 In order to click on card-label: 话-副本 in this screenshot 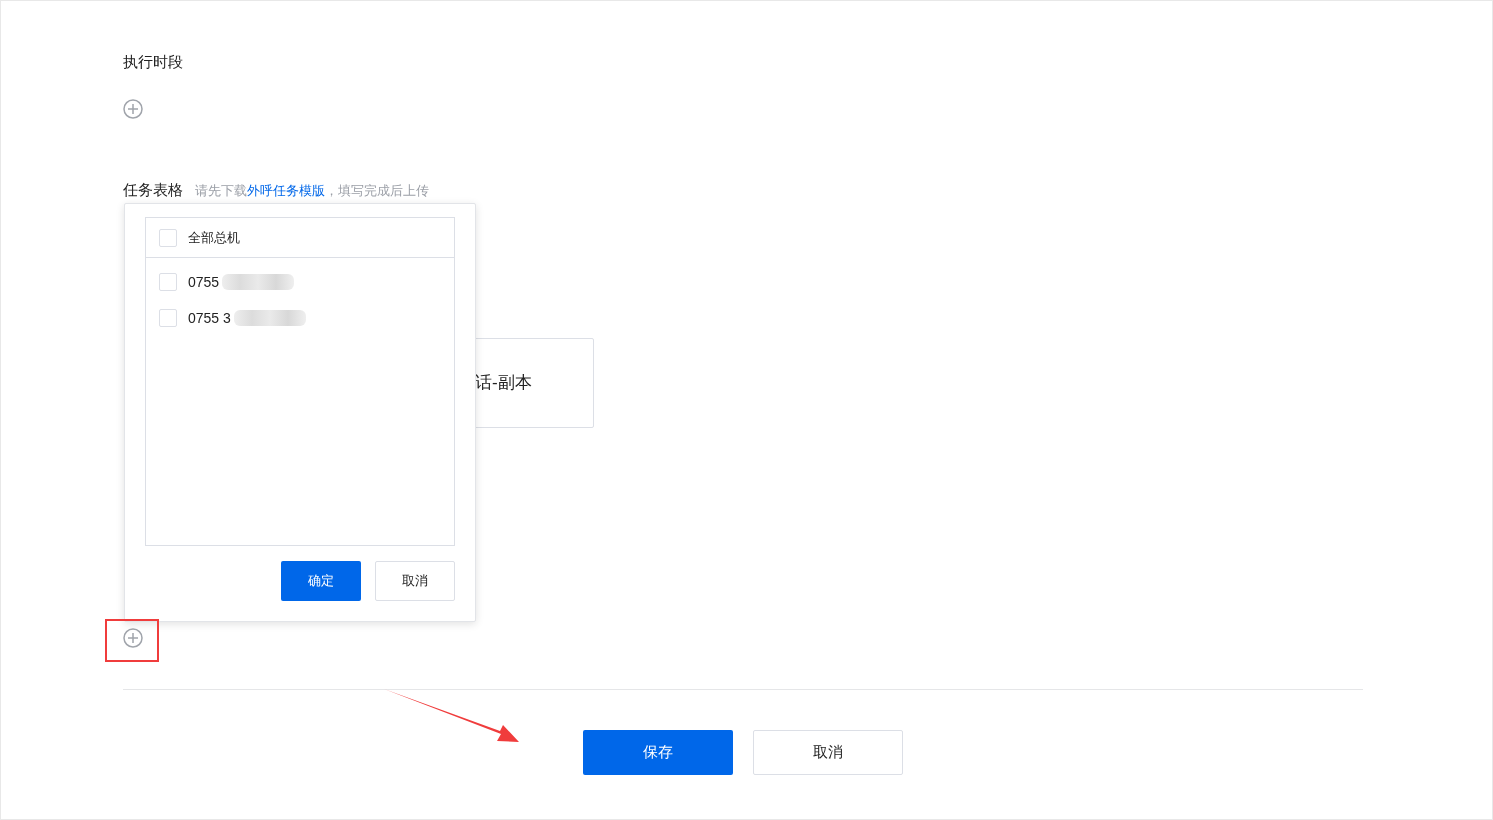, I will do `click(503, 383)`.